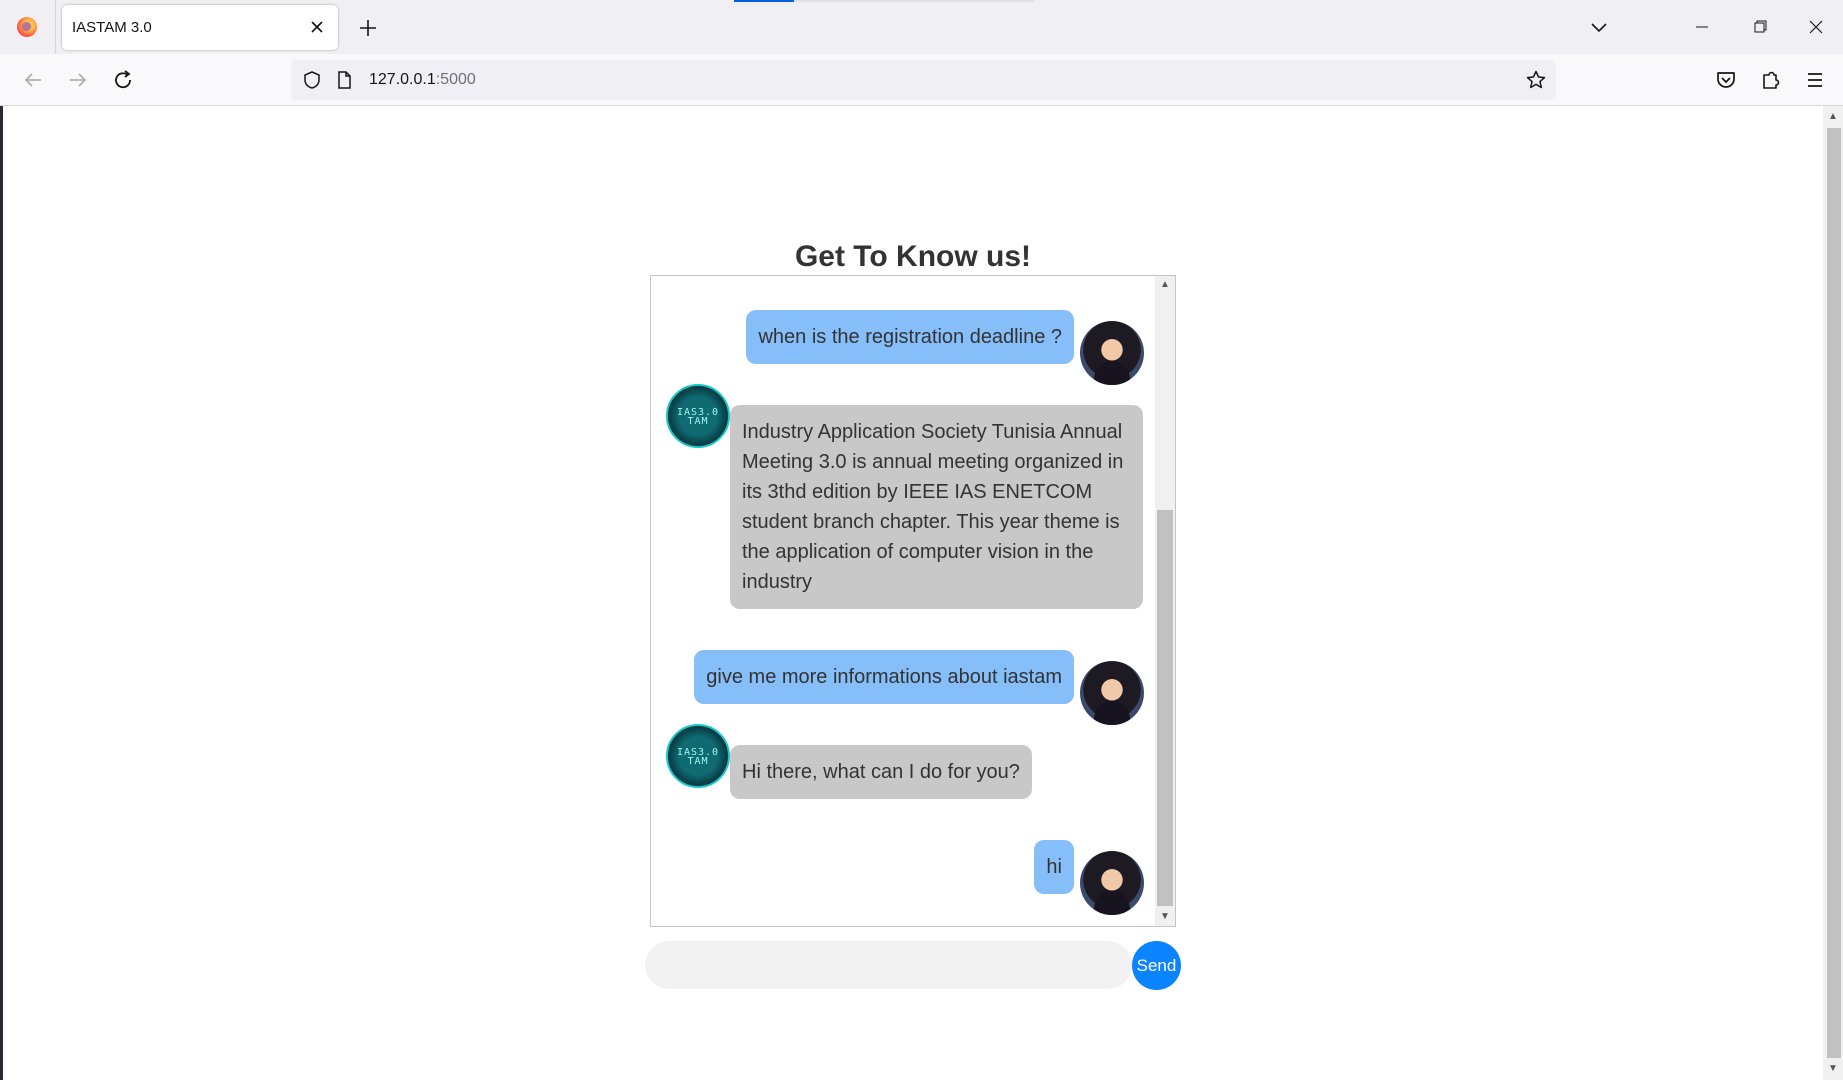 The height and width of the screenshot is (1080, 1843). Describe the element at coordinates (1702, 27) in the screenshot. I see `minimize-icon` at that location.